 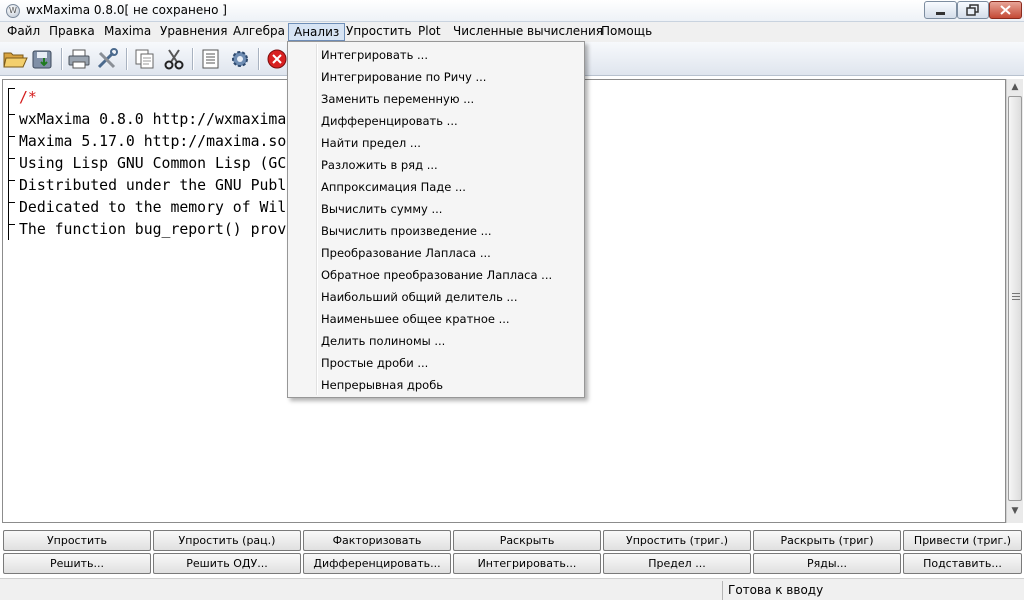 What do you see at coordinates (193, 32) in the screenshot?
I see `menu-equations: Уравнения` at bounding box center [193, 32].